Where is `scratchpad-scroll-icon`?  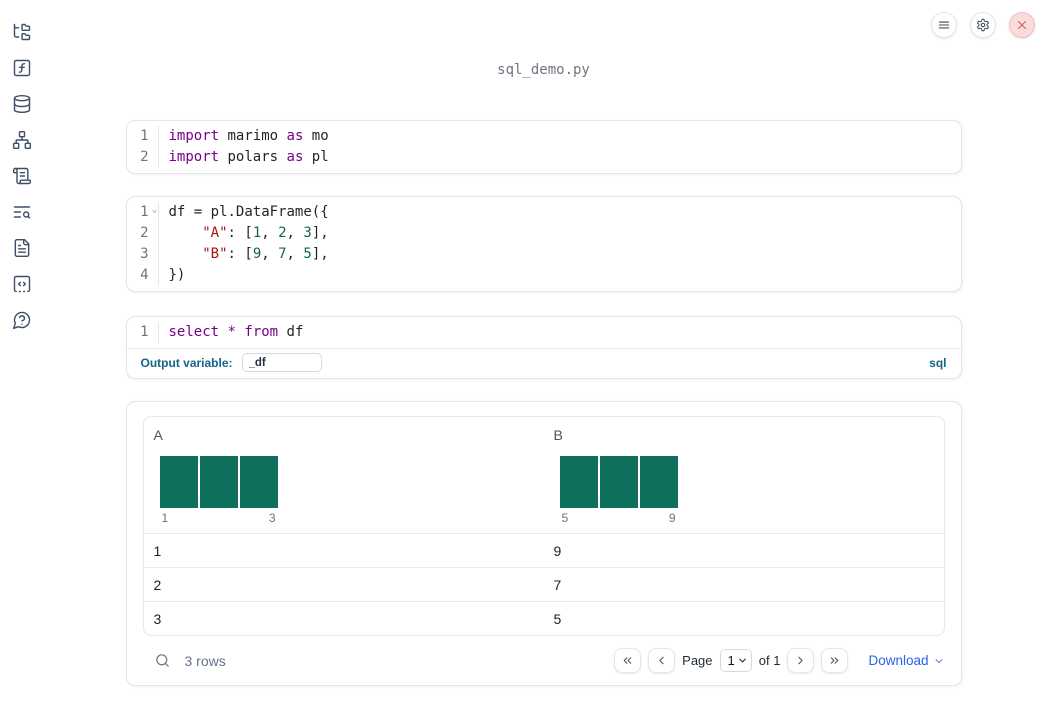
scratchpad-scroll-icon is located at coordinates (22, 176).